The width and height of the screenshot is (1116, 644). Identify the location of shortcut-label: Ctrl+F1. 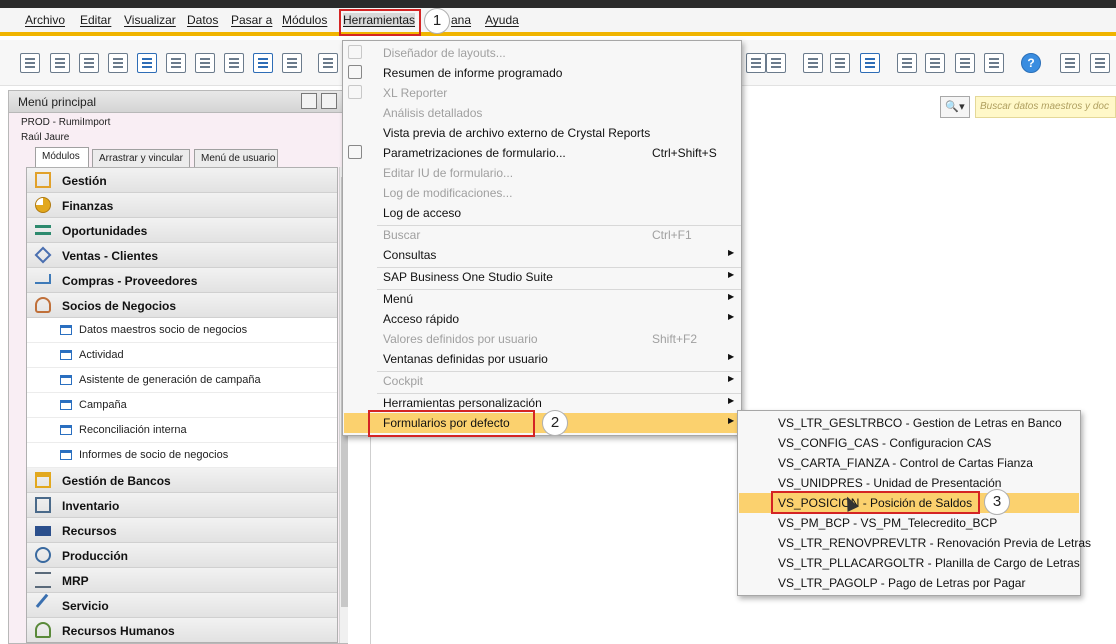
(672, 235).